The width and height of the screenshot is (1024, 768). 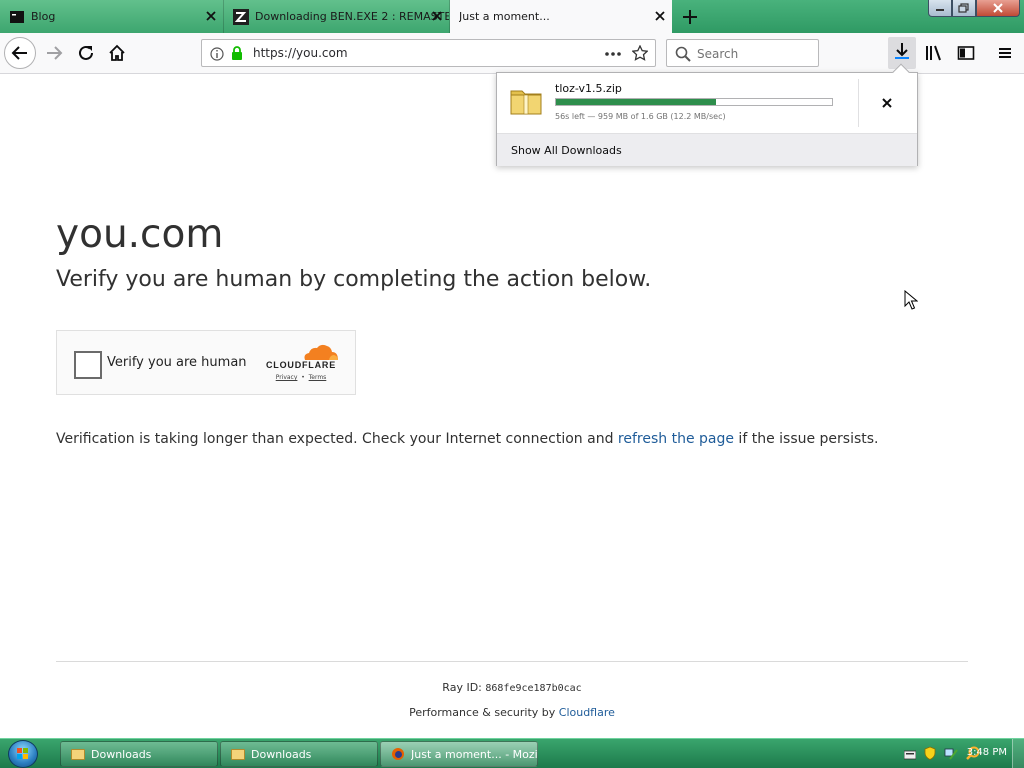 I want to click on taskbar-item-firefox: Just a moment... - Mozilla Firefox, so click(x=459, y=754).